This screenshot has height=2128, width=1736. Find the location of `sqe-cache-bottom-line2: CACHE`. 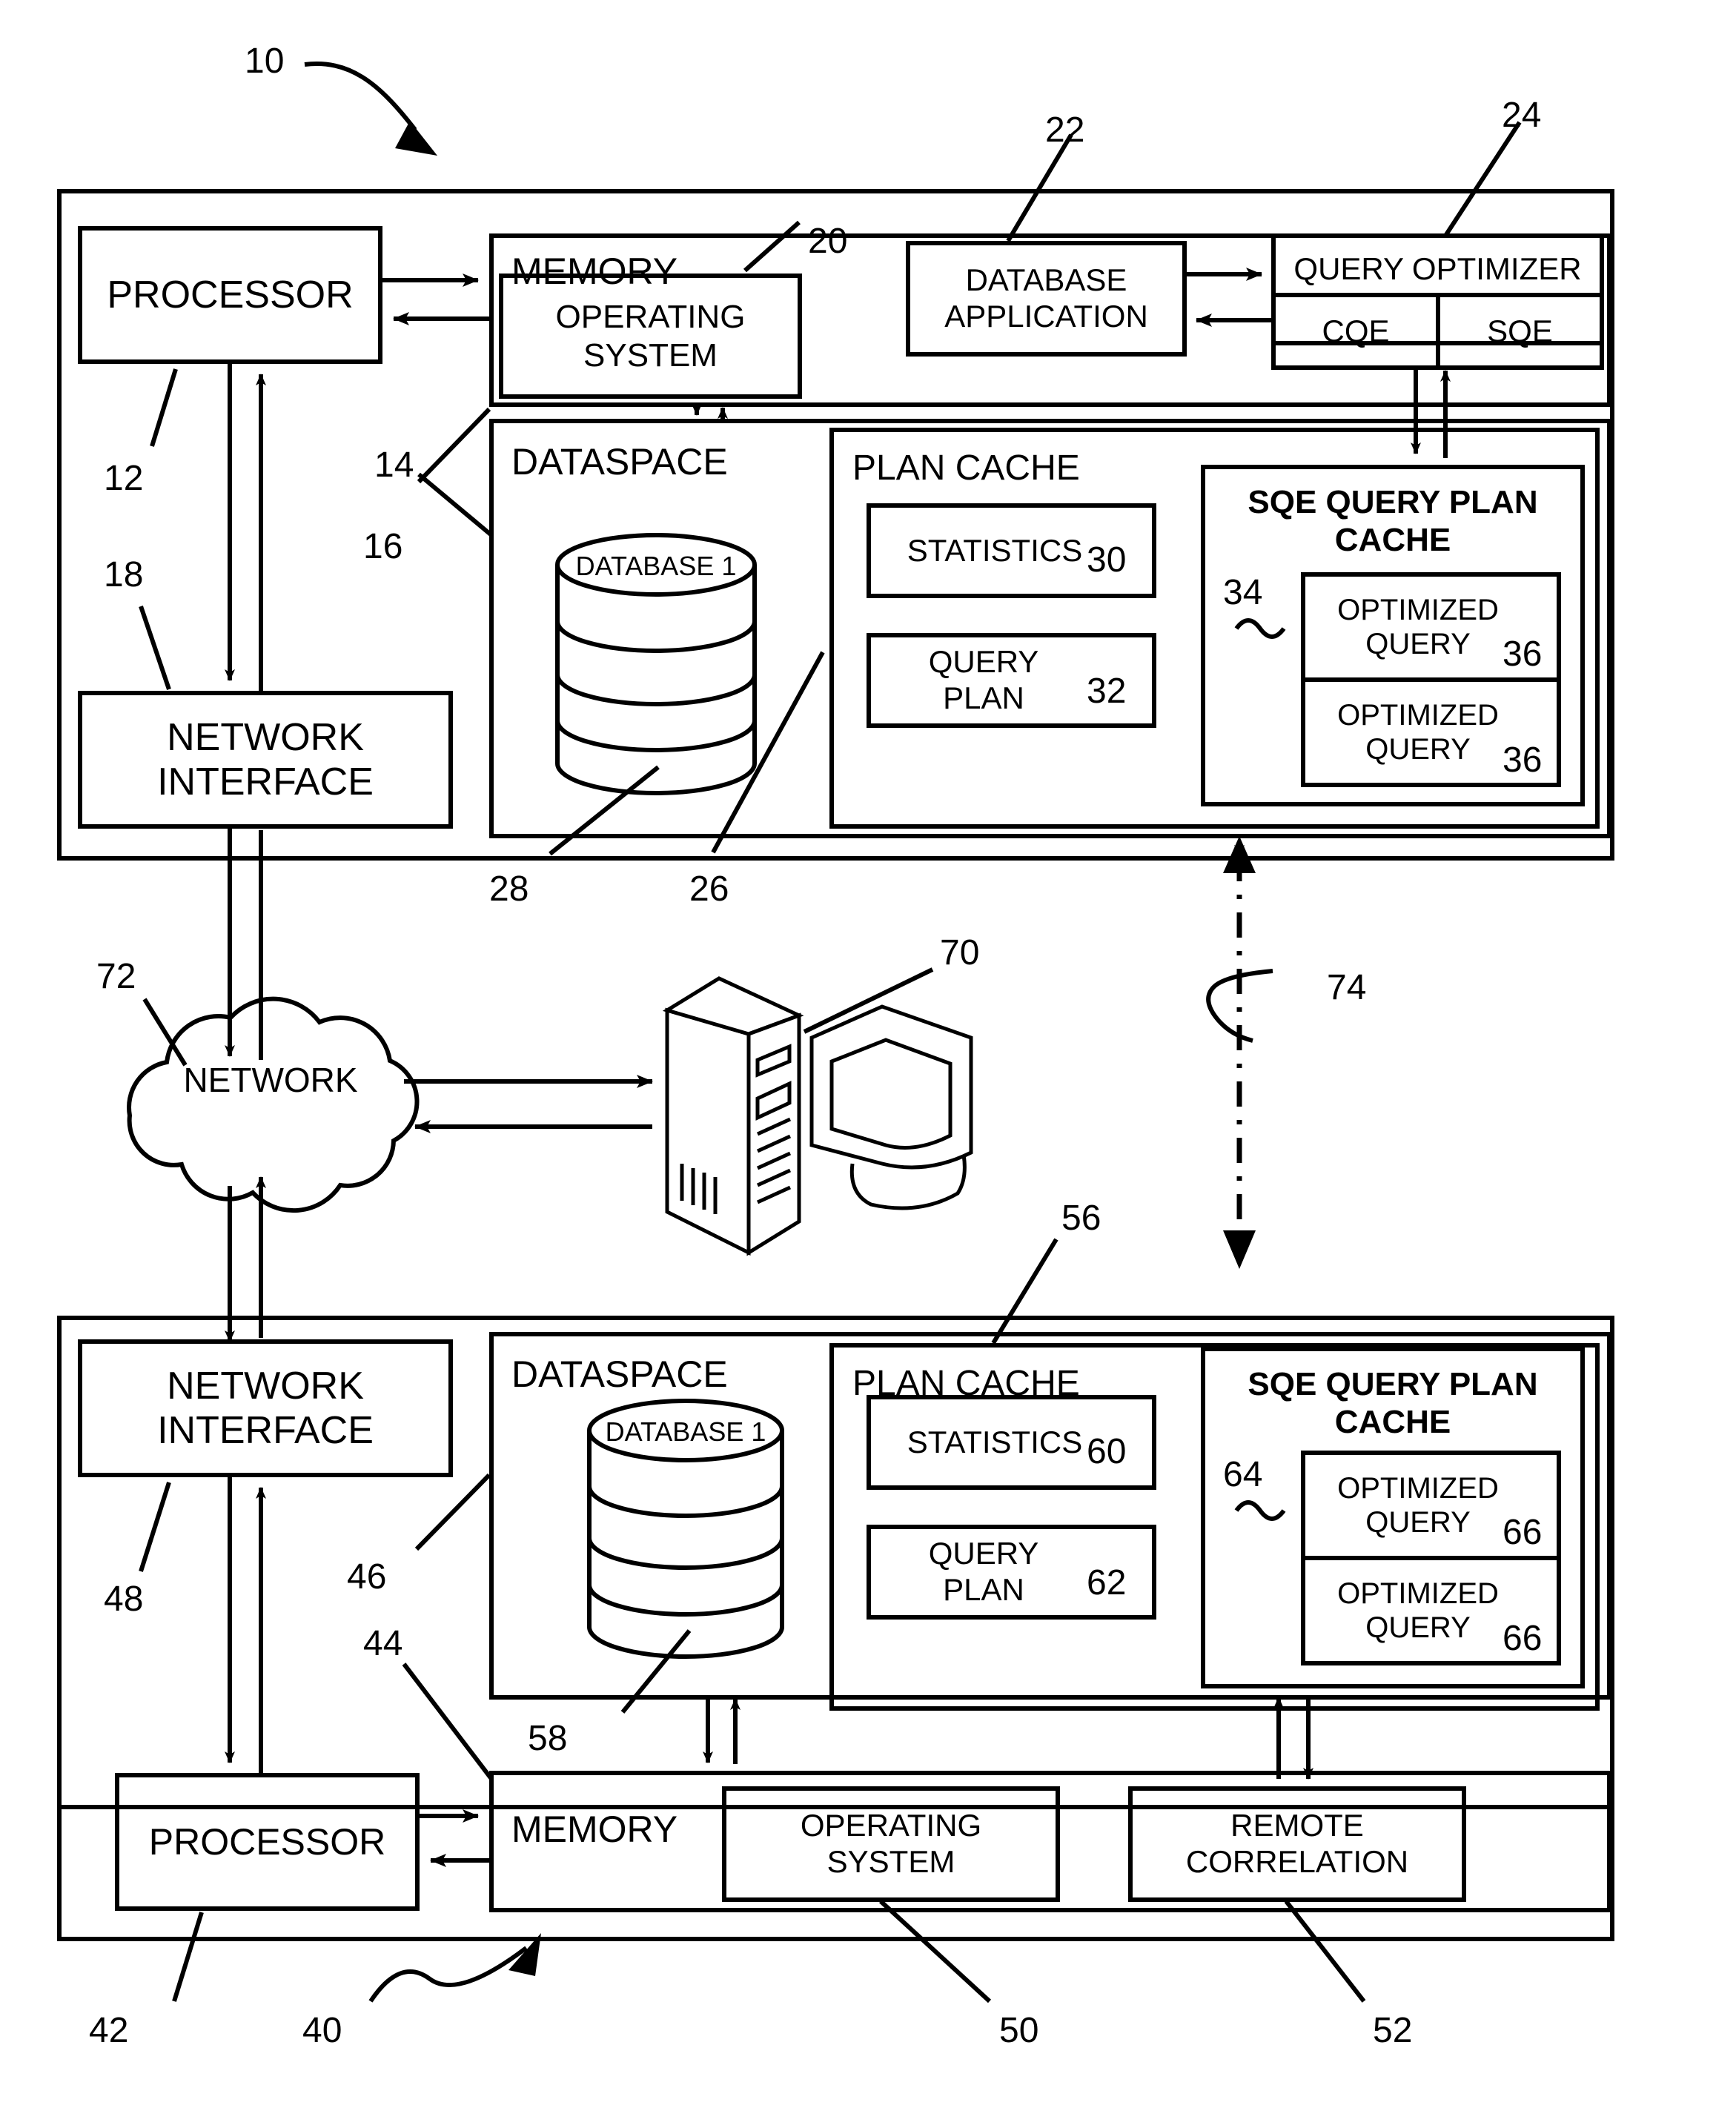

sqe-cache-bottom-line2: CACHE is located at coordinates (1393, 1422).